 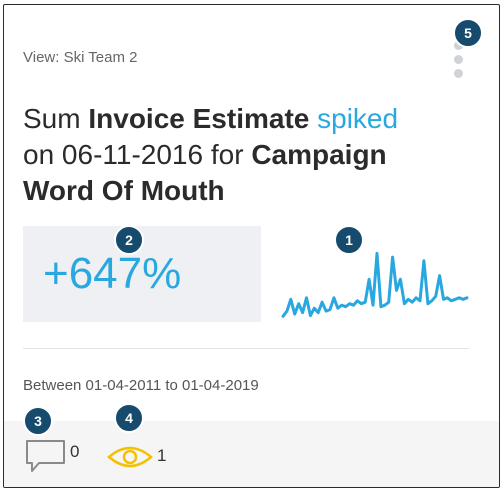 What do you see at coordinates (129, 240) in the screenshot?
I see `annotation-badge-2: 2` at bounding box center [129, 240].